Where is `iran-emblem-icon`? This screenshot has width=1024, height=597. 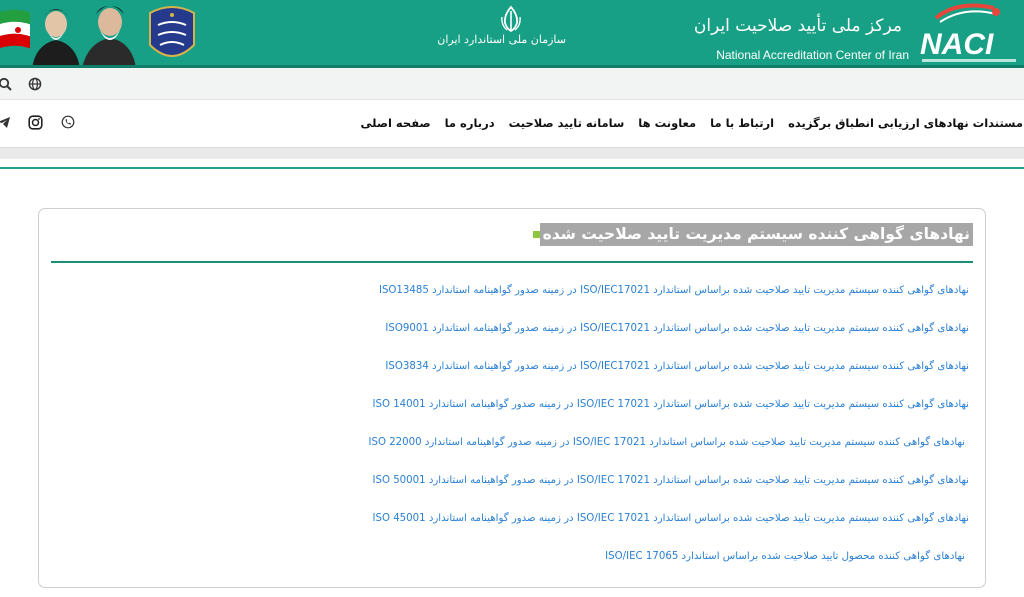 iran-emblem-icon is located at coordinates (511, 19).